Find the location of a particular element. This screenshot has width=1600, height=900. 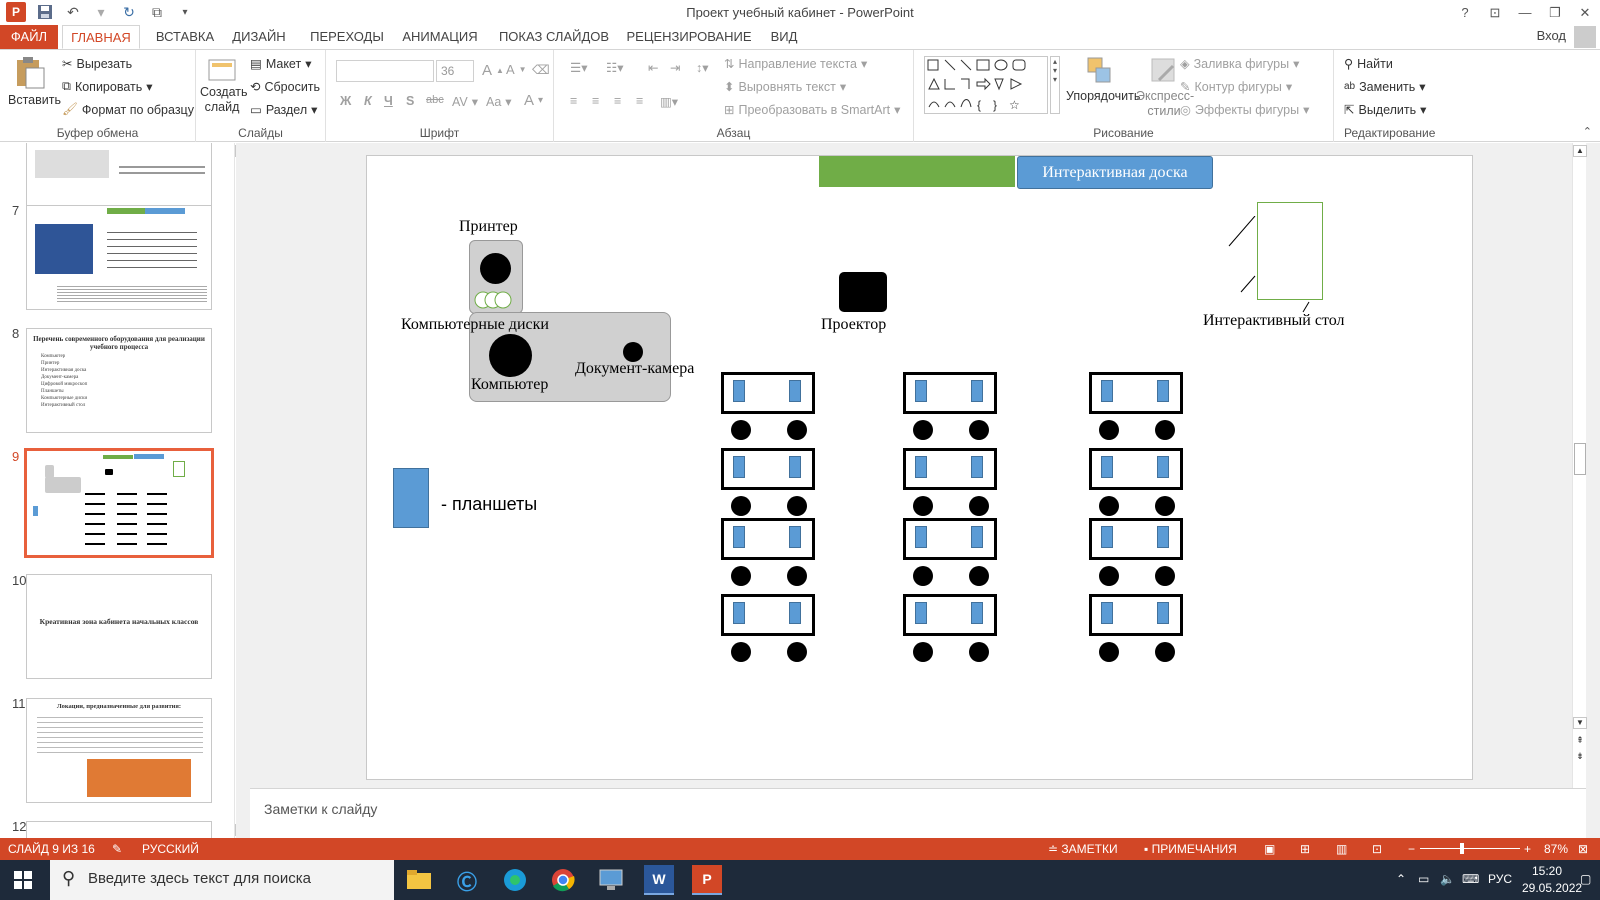

zoom-slider is located at coordinates (1470, 848).